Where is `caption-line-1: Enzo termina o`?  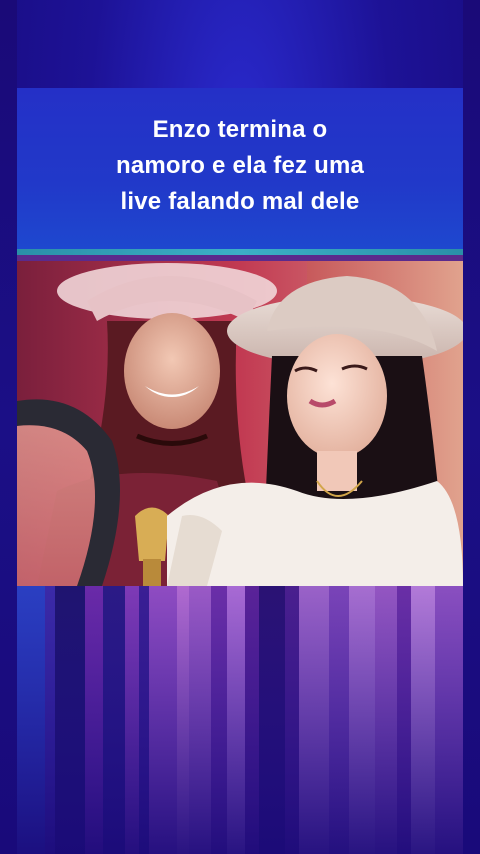 caption-line-1: Enzo termina o is located at coordinates (240, 129).